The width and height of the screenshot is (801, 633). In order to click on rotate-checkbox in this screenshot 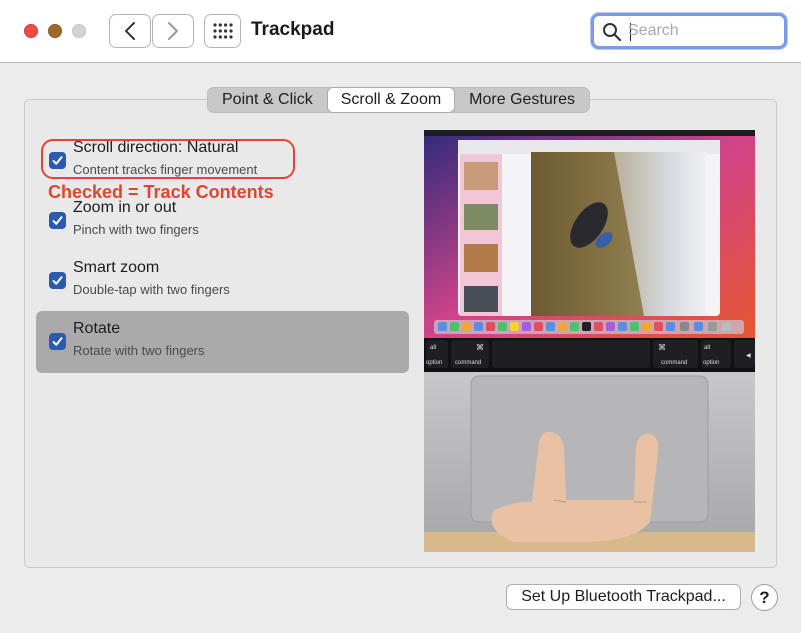, I will do `click(57, 341)`.